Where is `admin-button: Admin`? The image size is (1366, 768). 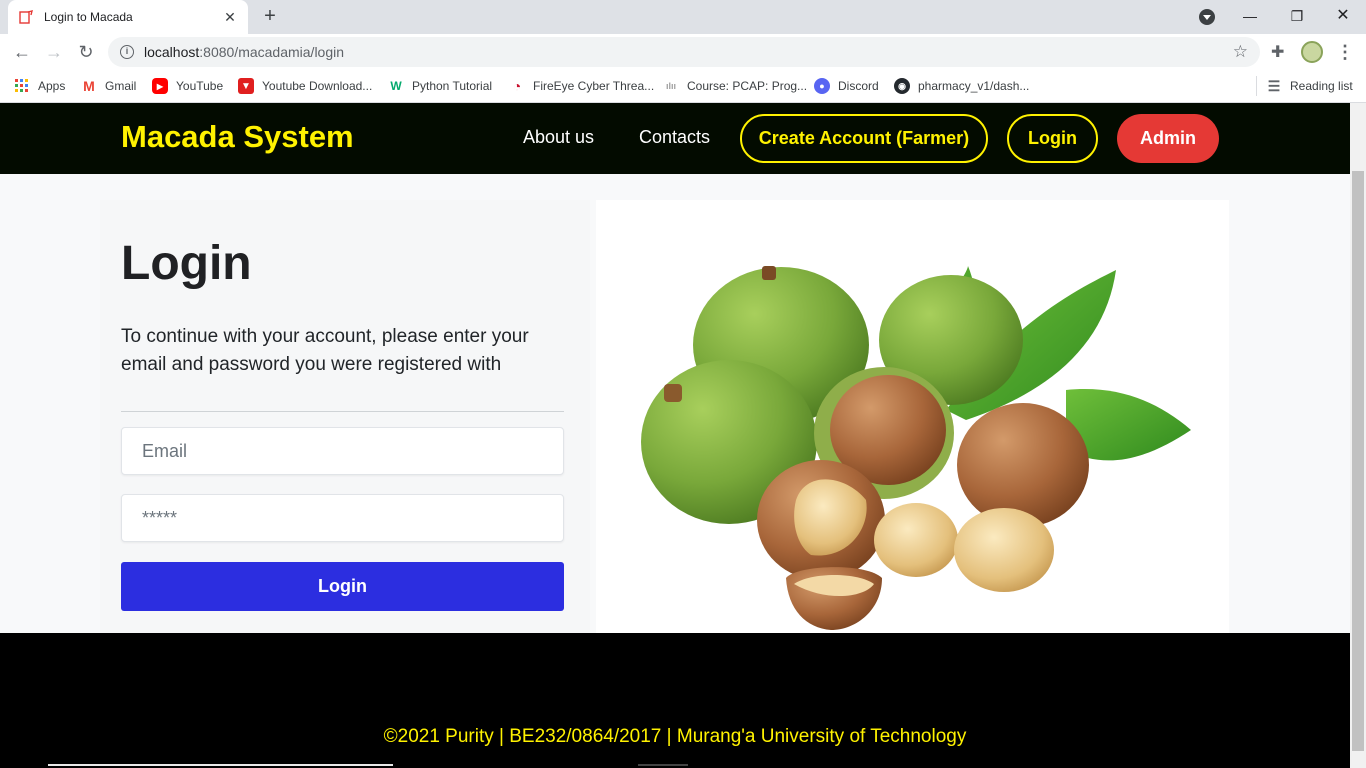 admin-button: Admin is located at coordinates (1168, 138).